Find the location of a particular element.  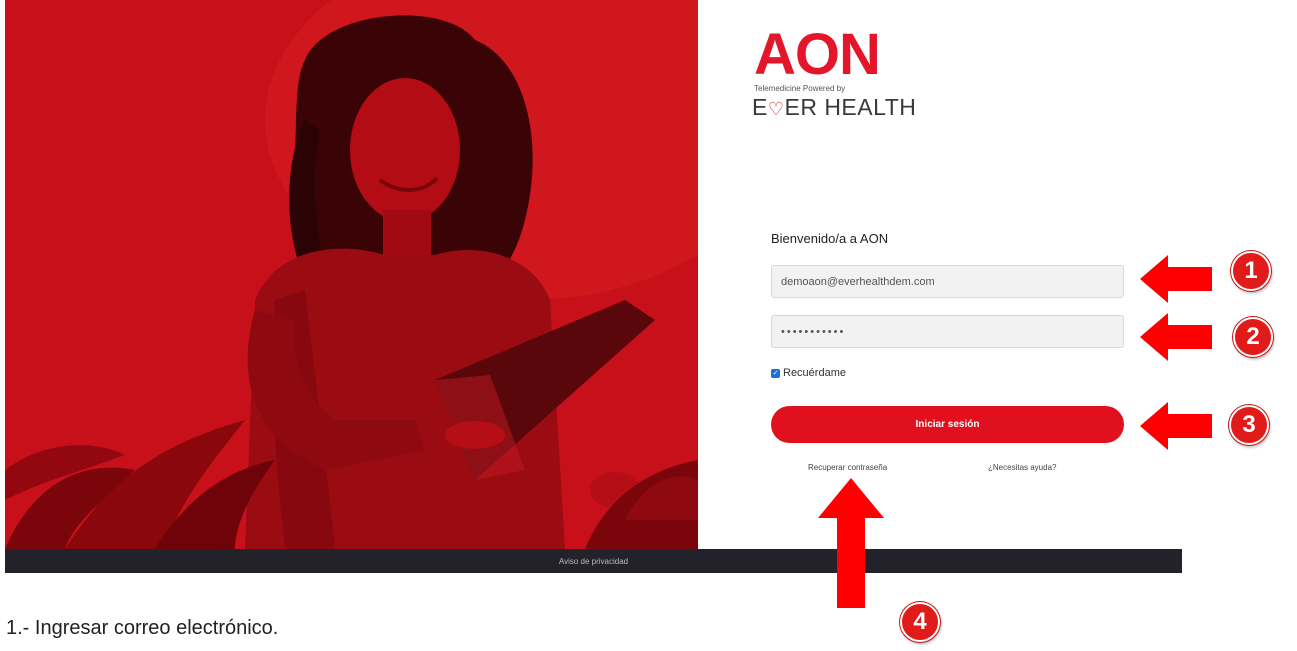

privacy-notice-link: Aviso de privacidad is located at coordinates (593, 561).